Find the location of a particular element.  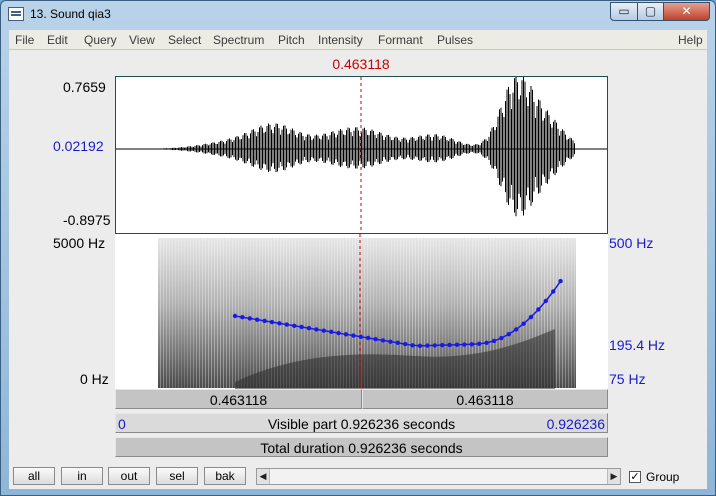

zoom-out-button: out is located at coordinates (129, 476).